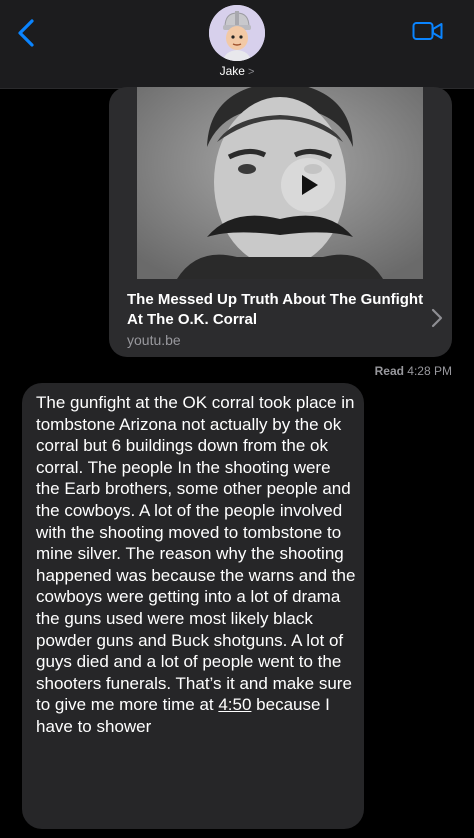 The height and width of the screenshot is (838, 474). I want to click on play-button, so click(308, 185).